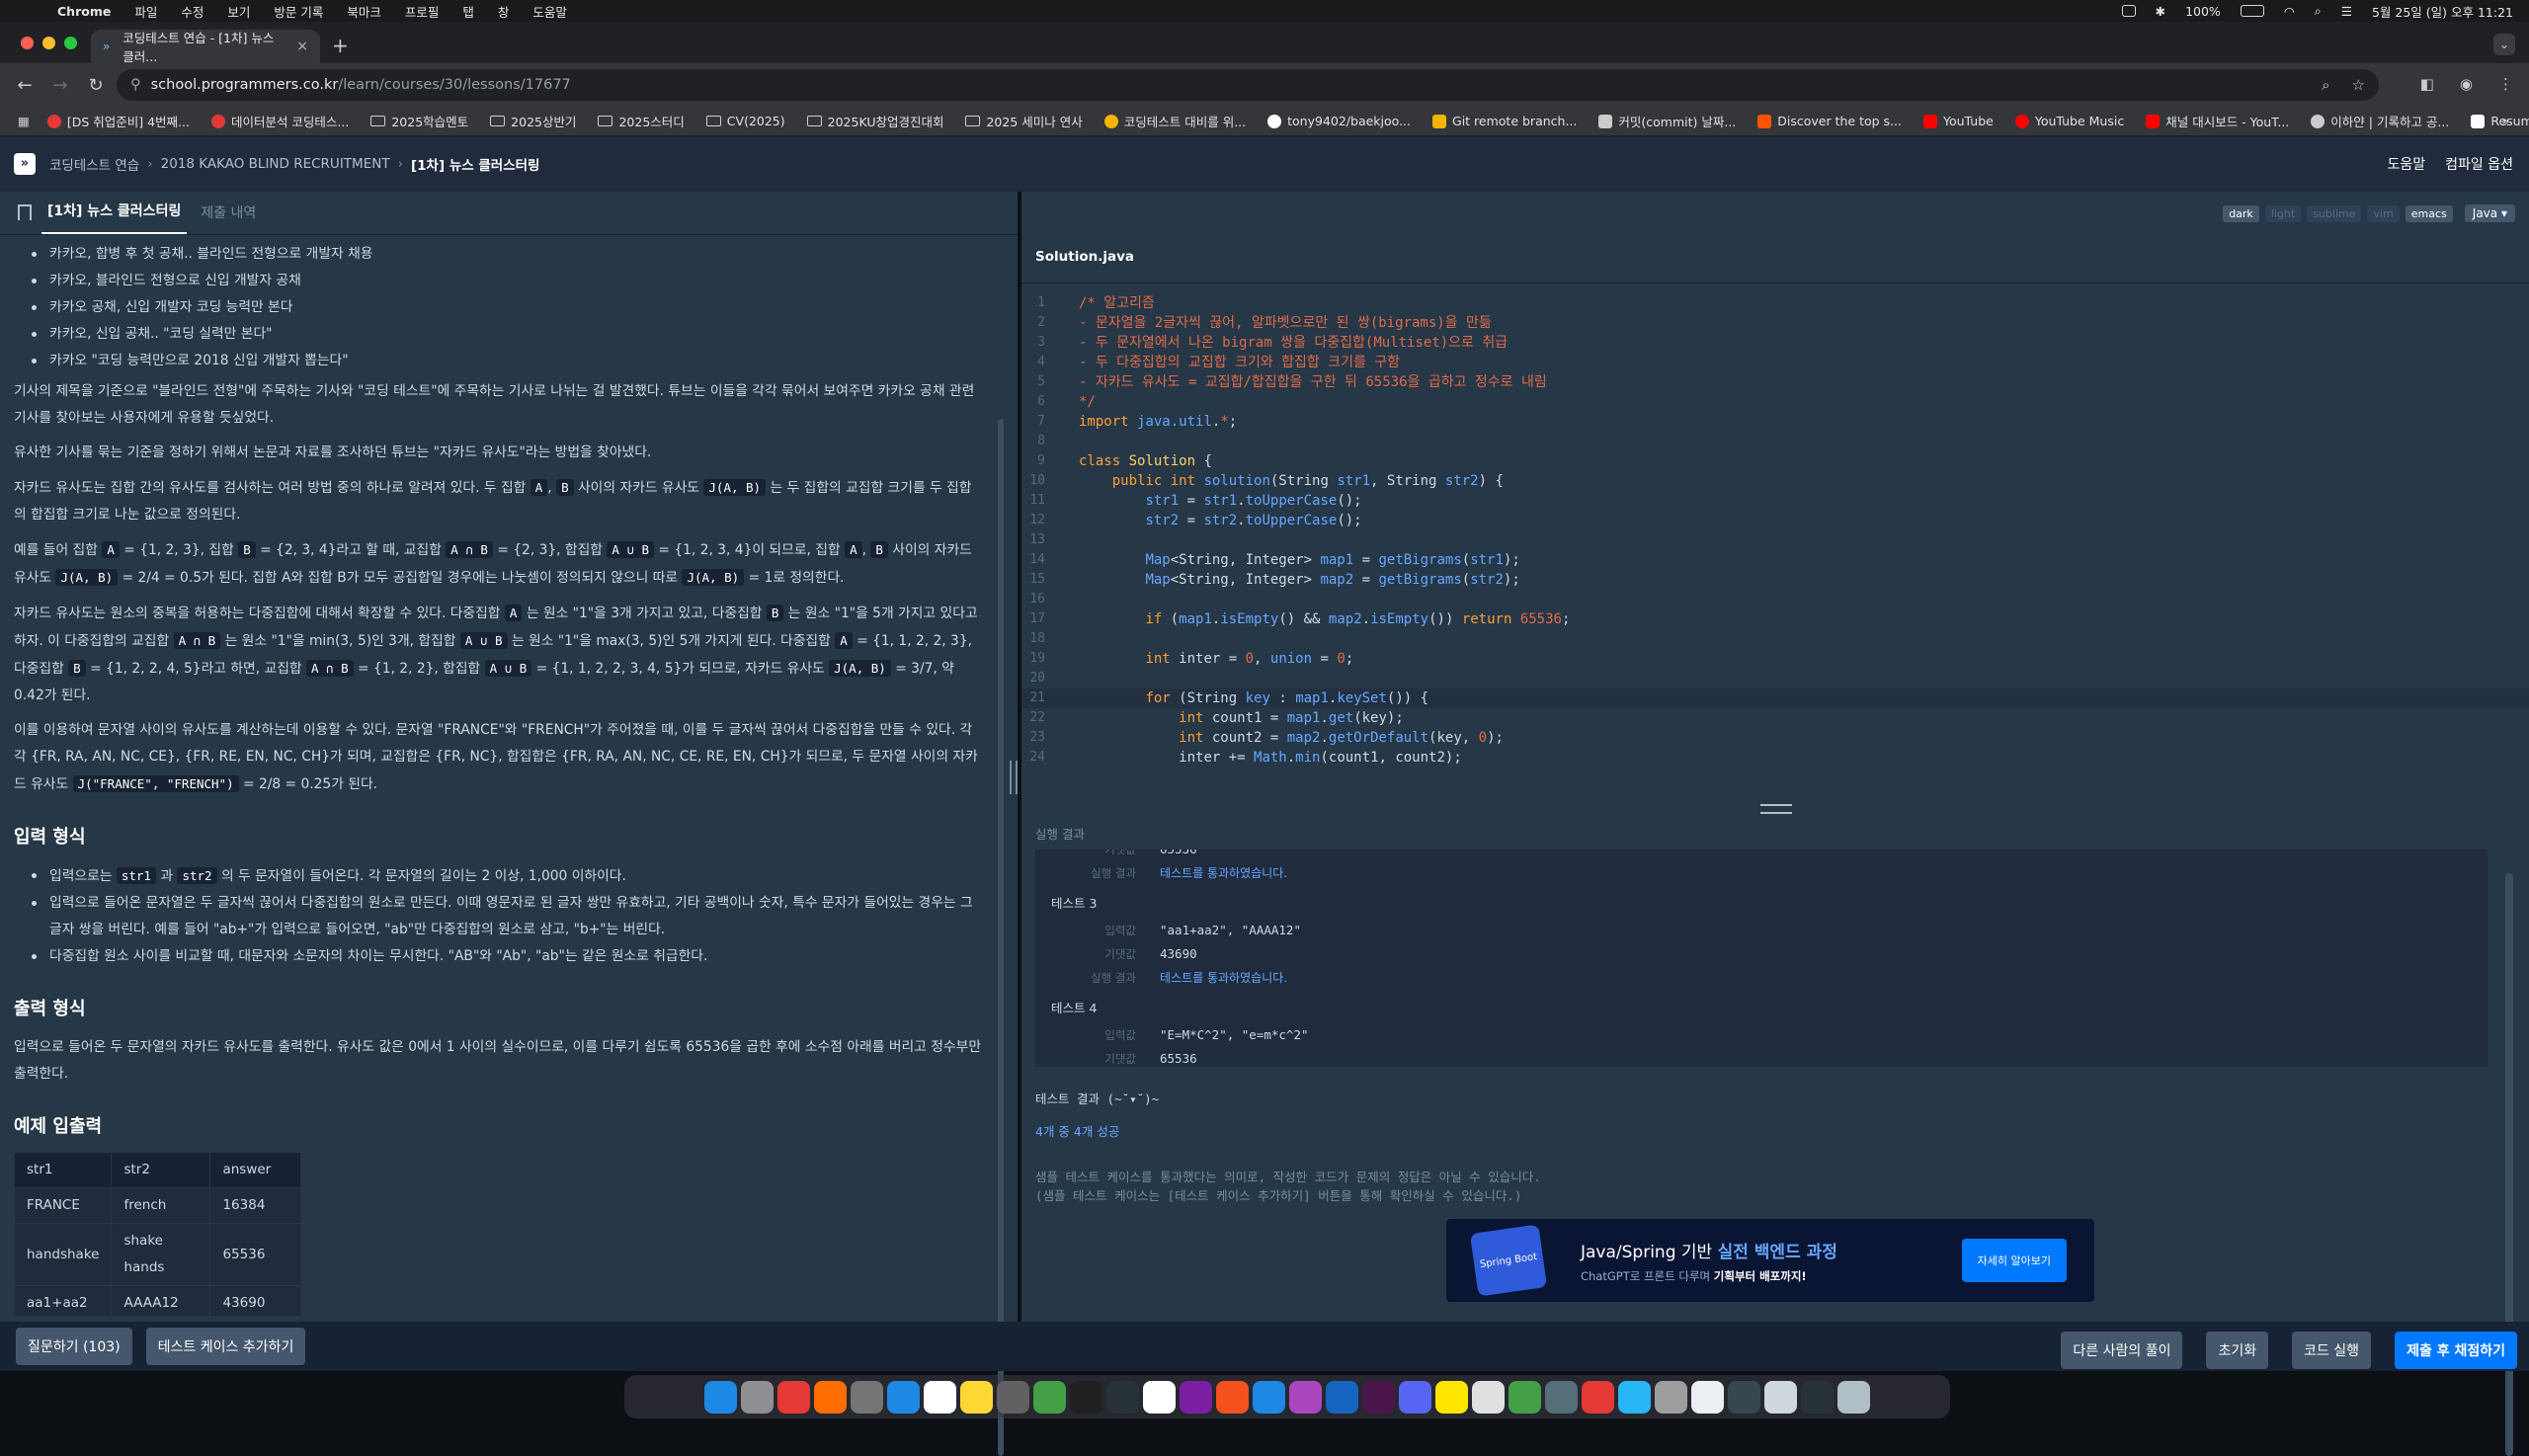 The height and width of the screenshot is (1456, 2529). What do you see at coordinates (2466, 84) in the screenshot?
I see `profile-avatar-icon: ◉` at bounding box center [2466, 84].